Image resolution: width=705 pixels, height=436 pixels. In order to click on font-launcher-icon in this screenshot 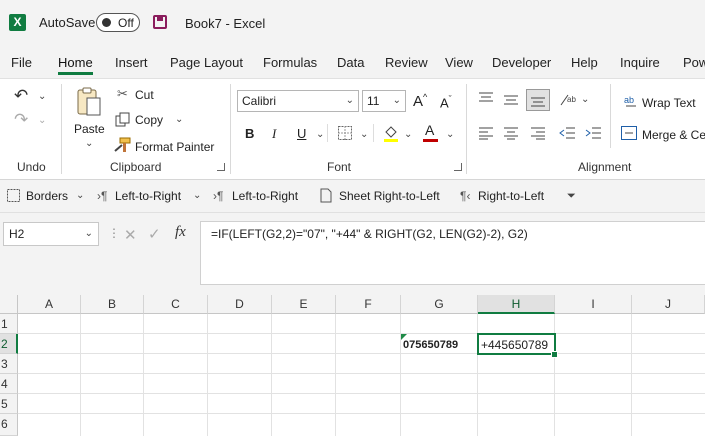, I will do `click(458, 167)`.